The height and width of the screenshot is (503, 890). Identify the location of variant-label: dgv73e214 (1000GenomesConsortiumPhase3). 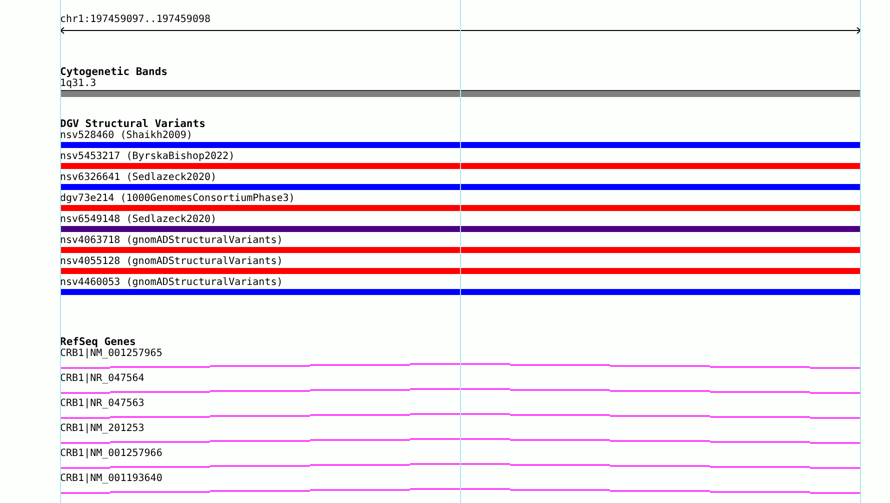
(177, 199).